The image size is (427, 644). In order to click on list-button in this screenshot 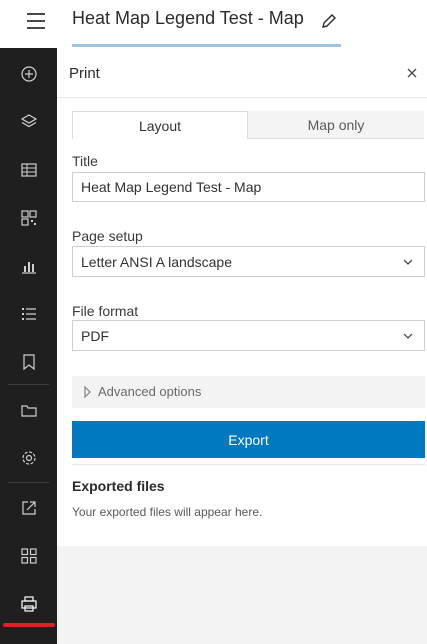, I will do `click(28, 314)`.